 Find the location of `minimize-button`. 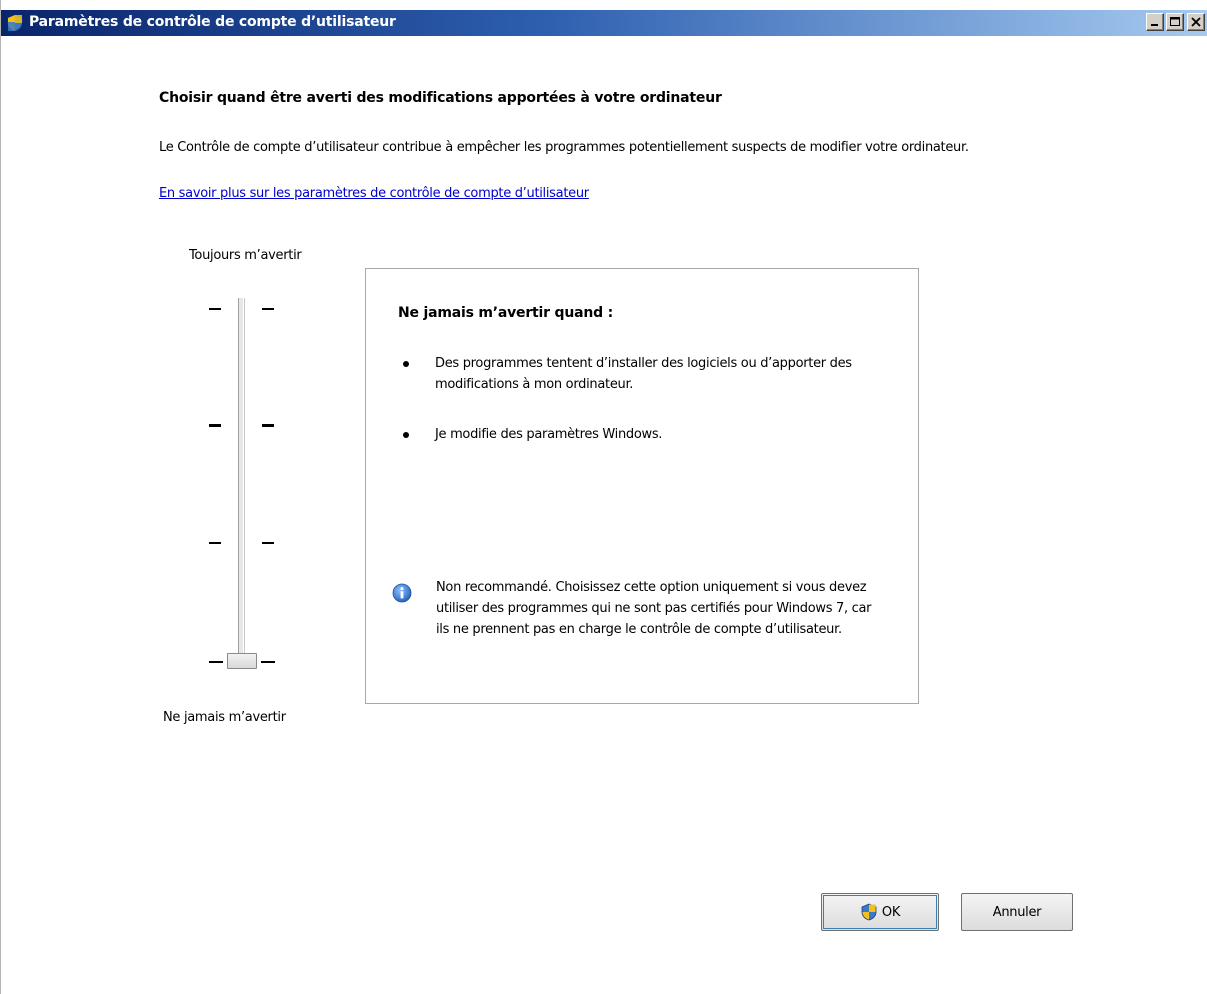

minimize-button is located at coordinates (1155, 22).